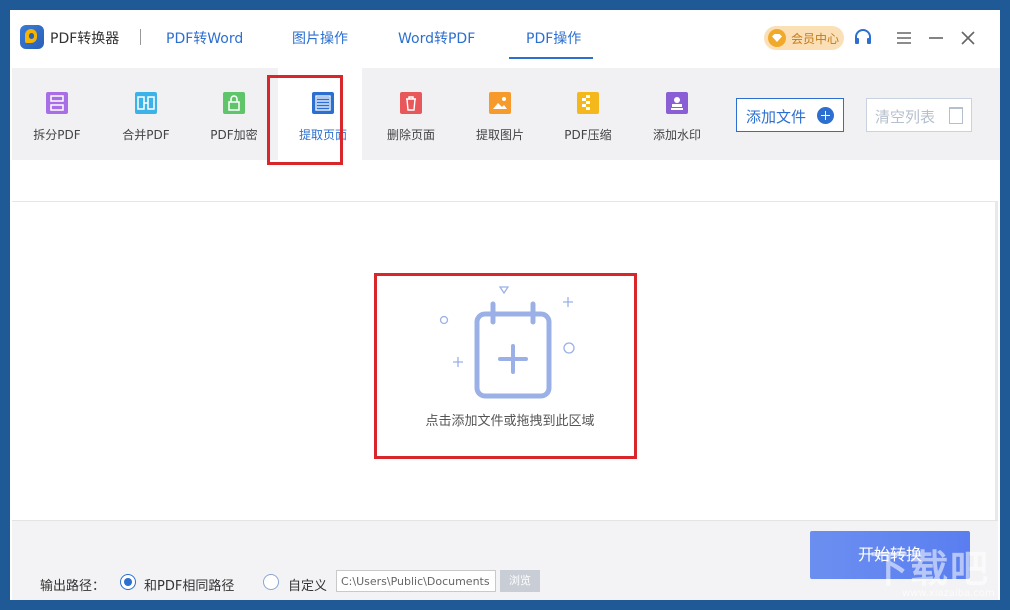 Image resolution: width=1010 pixels, height=610 pixels. What do you see at coordinates (996, 361) in the screenshot?
I see `vertical-scrollbar` at bounding box center [996, 361].